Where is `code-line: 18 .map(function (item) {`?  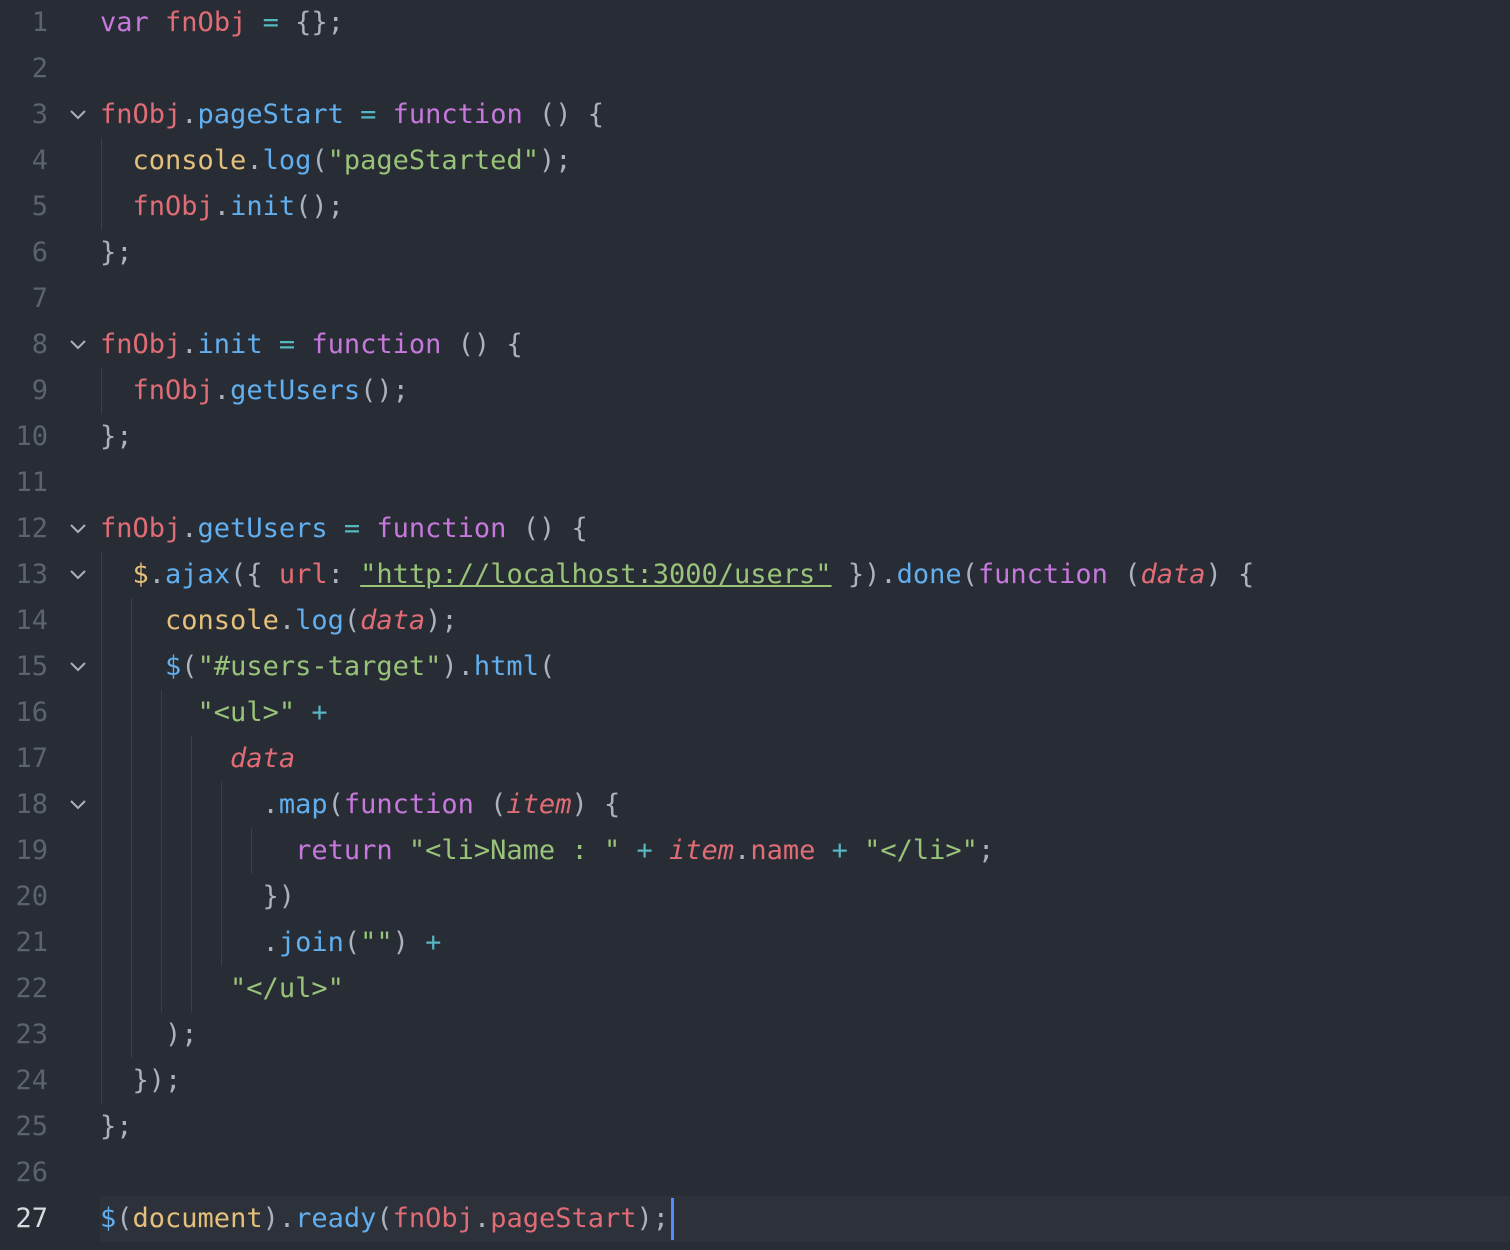 code-line: 18 .map(function (item) { is located at coordinates (755, 805).